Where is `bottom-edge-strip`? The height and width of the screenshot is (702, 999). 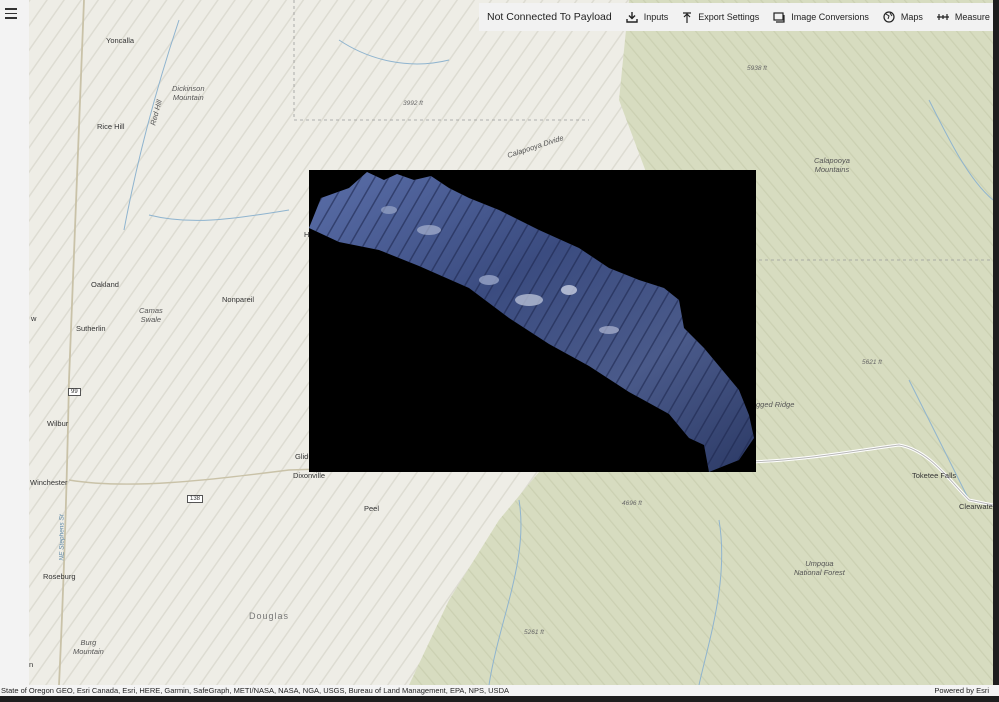 bottom-edge-strip is located at coordinates (499, 699).